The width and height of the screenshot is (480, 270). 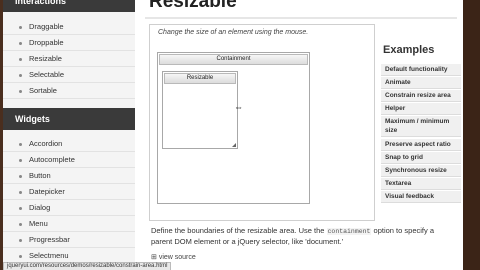 What do you see at coordinates (155, 257) in the screenshot?
I see `plus-icon: ⊞` at bounding box center [155, 257].